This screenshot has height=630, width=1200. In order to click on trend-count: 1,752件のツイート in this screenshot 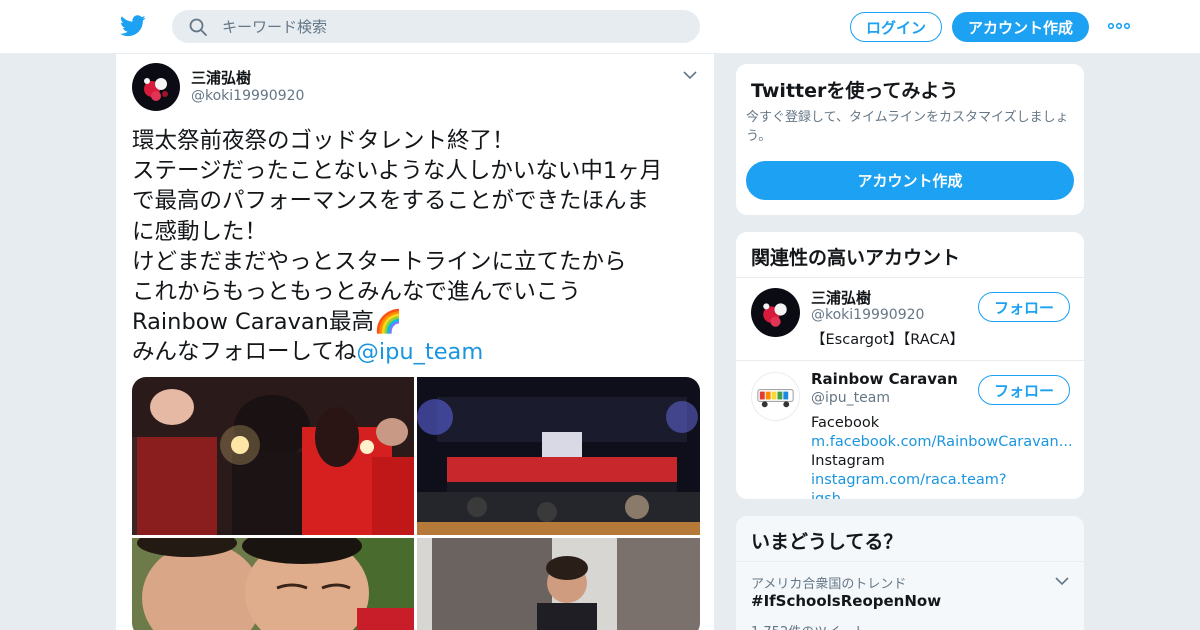, I will do `click(808, 625)`.